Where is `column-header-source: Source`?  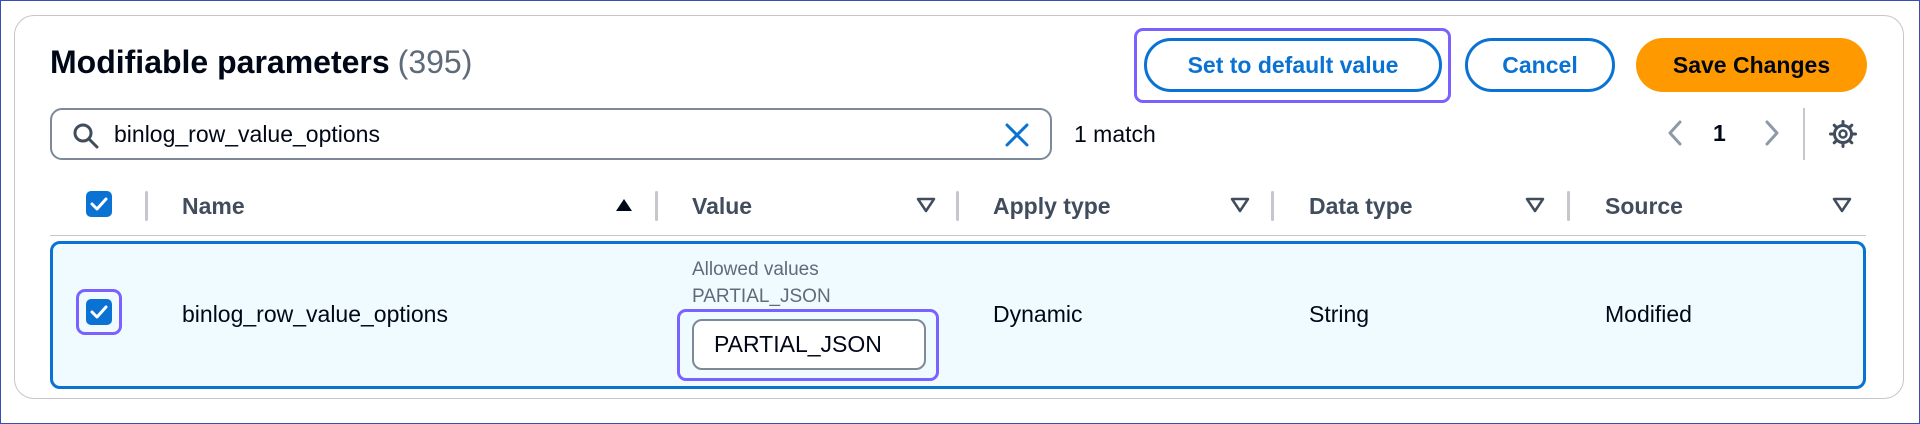 column-header-source: Source is located at coordinates (1644, 206).